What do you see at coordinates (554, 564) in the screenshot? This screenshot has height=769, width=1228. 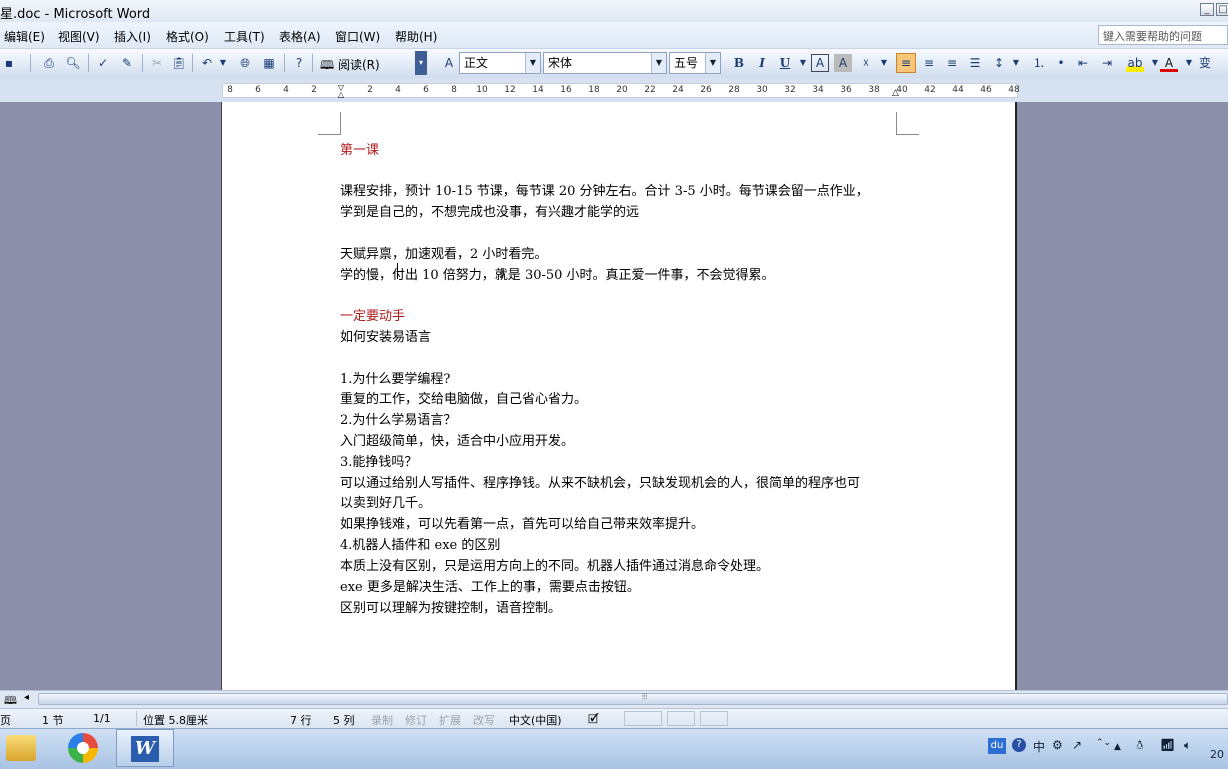 I see `document-line: 本质上没有区别，只是运用方向上的不同。机器人插件通过消息命令处理。` at bounding box center [554, 564].